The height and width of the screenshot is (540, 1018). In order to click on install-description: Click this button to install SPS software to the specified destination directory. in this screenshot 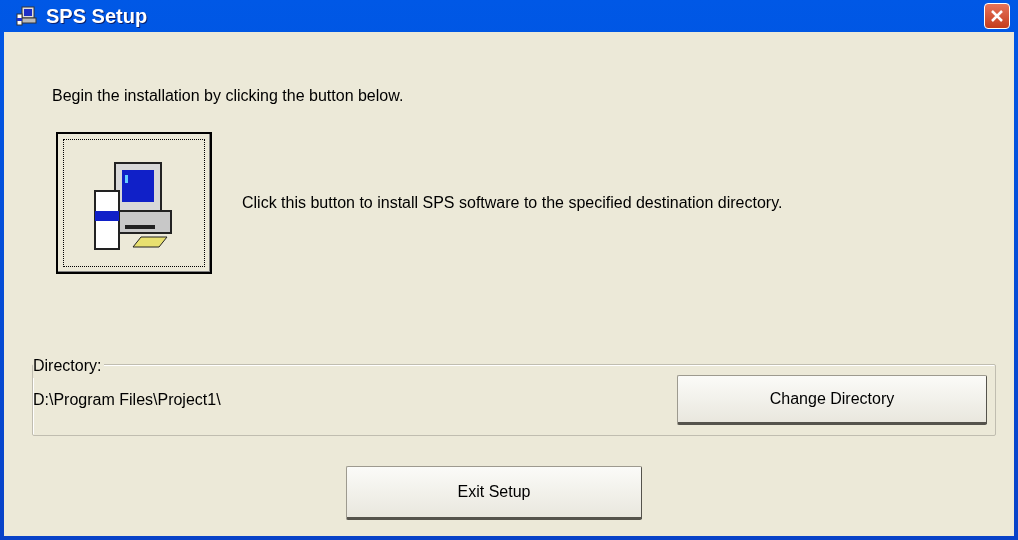, I will do `click(512, 203)`.